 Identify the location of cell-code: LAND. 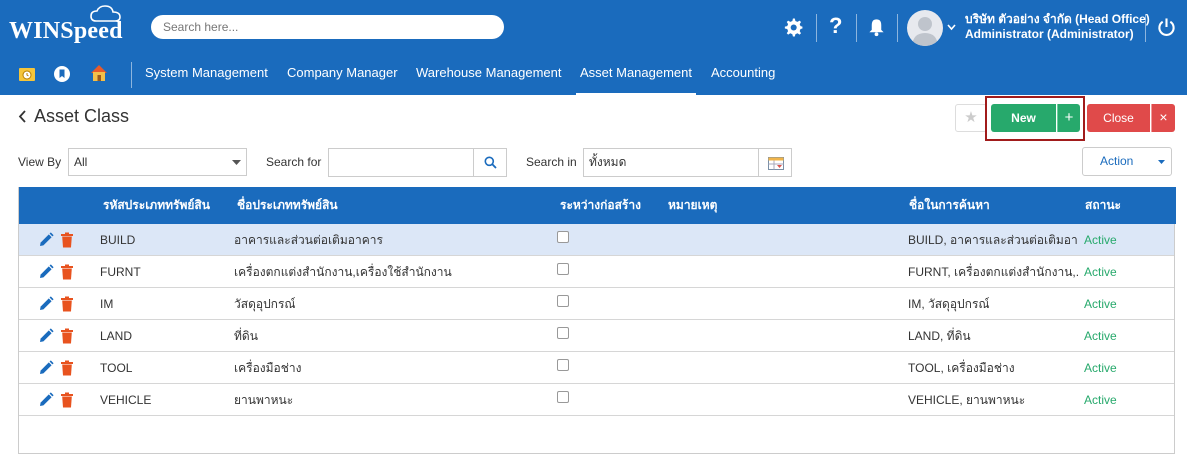
(116, 336).